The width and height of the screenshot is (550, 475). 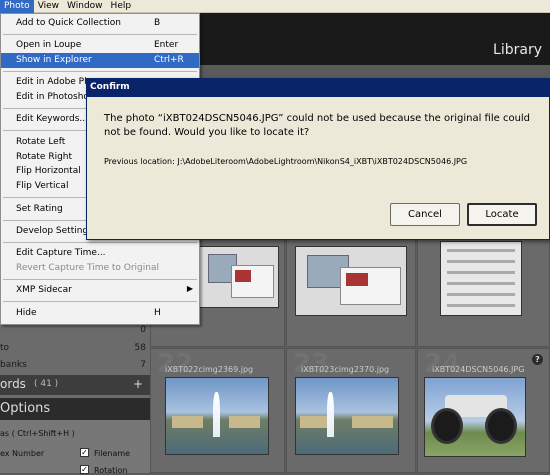 I want to click on collection-count: 0, so click(x=143, y=330).